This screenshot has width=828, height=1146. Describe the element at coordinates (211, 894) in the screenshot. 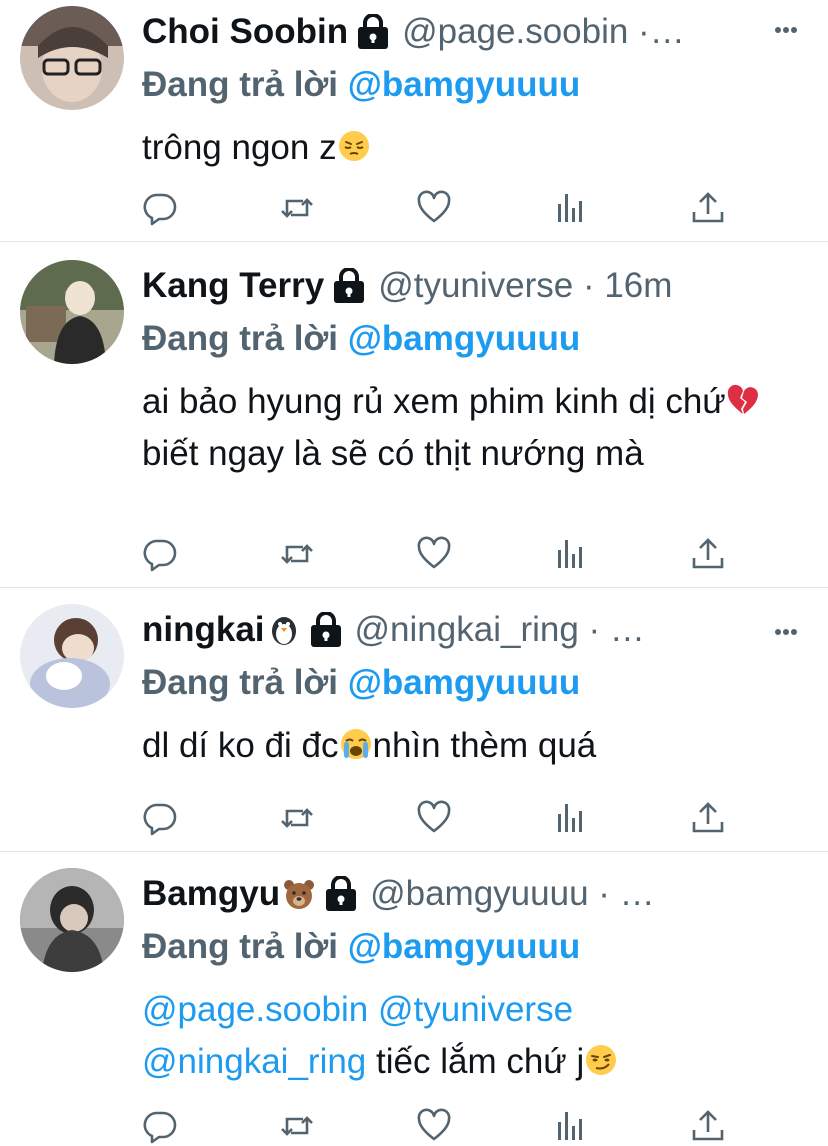

I see `display-name: Bamgyu` at that location.